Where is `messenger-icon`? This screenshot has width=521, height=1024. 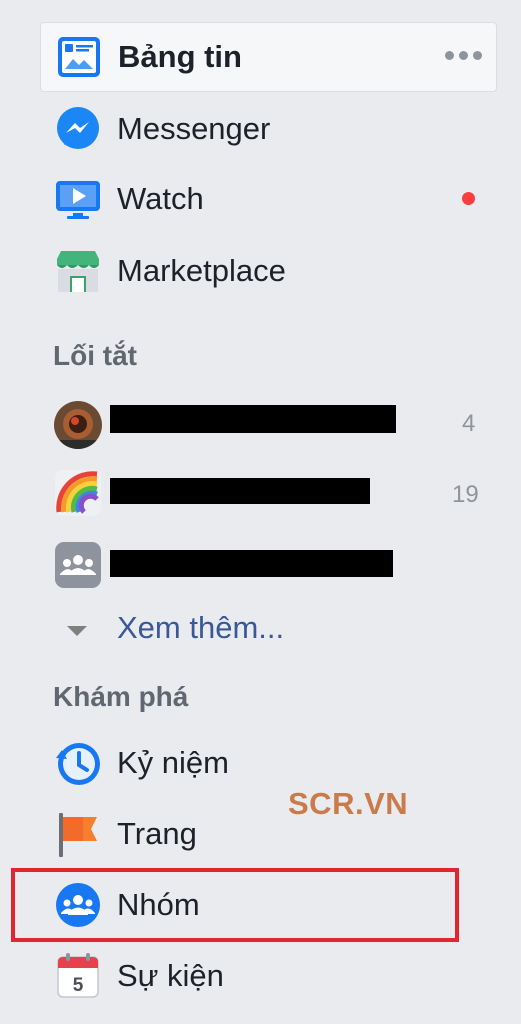
messenger-icon is located at coordinates (78, 129).